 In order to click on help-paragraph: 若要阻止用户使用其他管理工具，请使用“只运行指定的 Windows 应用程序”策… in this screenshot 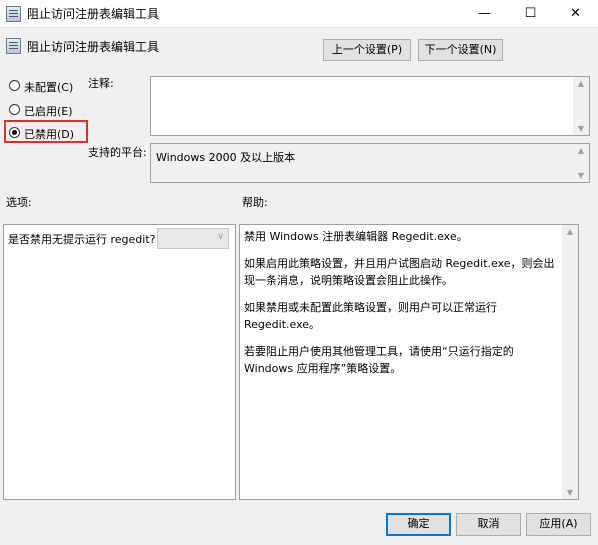, I will do `click(379, 360)`.